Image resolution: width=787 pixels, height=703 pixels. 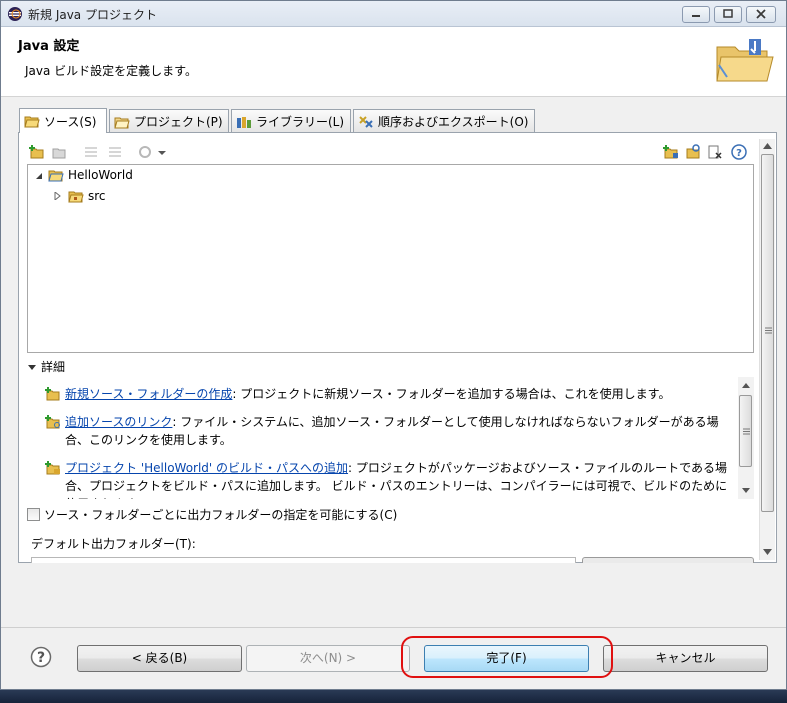 I want to click on add-build-path-icon, so click(x=52, y=468).